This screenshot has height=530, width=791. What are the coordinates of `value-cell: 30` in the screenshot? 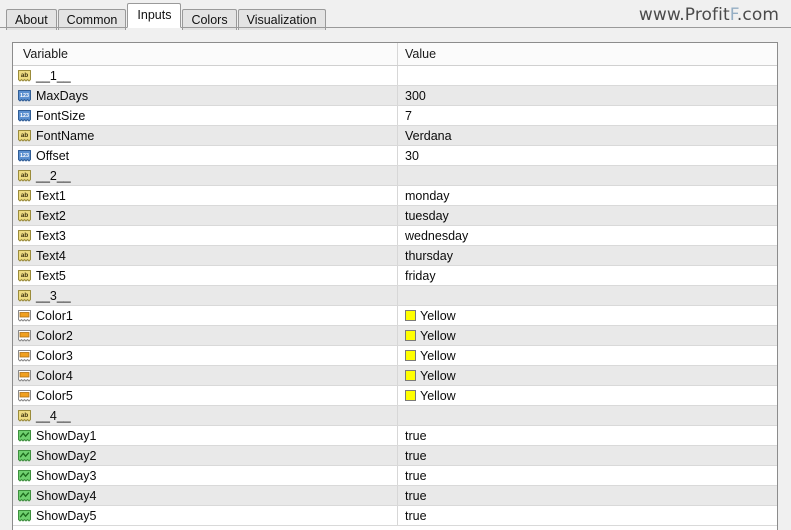 It's located at (587, 155).